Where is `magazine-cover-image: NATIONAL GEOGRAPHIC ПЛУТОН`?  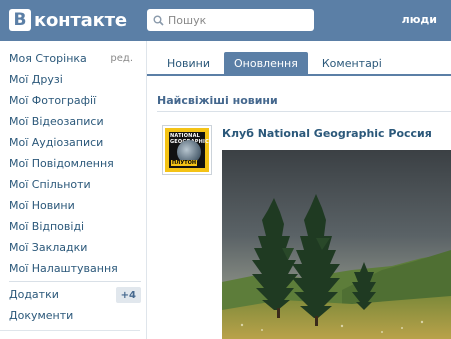 magazine-cover-image: NATIONAL GEOGRAPHIC ПЛУТОН is located at coordinates (187, 150).